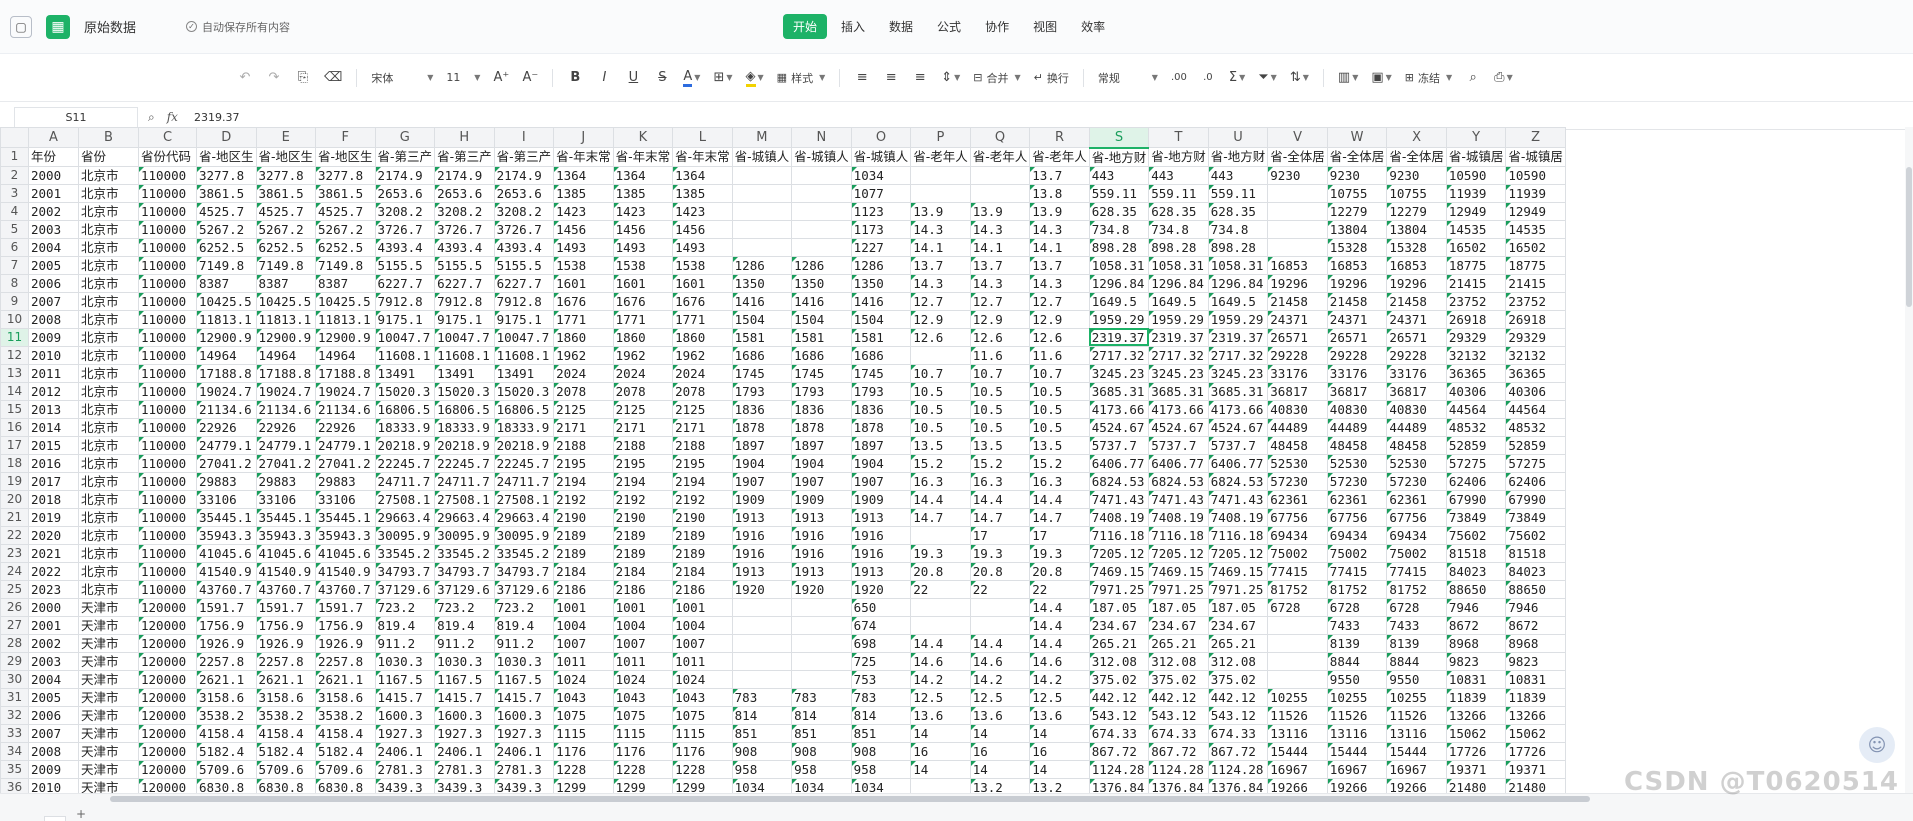 The height and width of the screenshot is (821, 1913). I want to click on cell: 15444, so click(1297, 751).